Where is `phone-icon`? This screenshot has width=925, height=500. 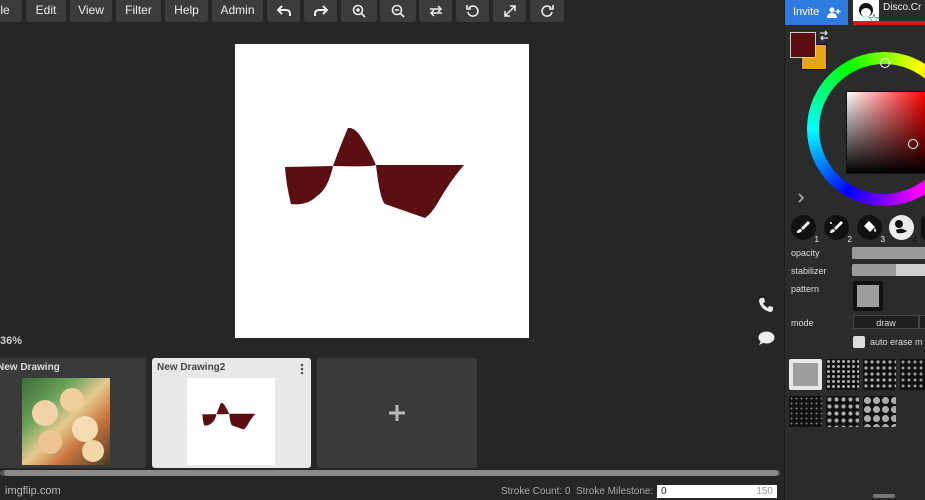
phone-icon is located at coordinates (766, 305).